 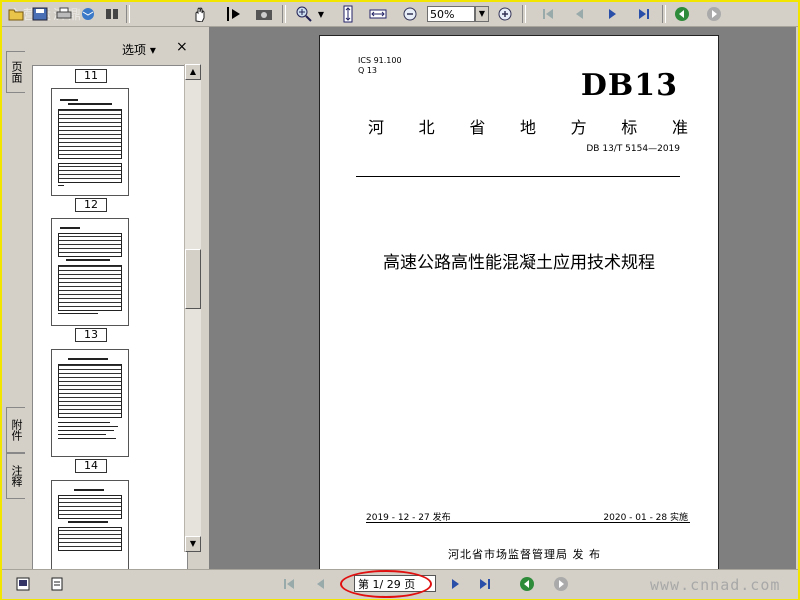 I want to click on zoom-in-icon, so click(x=304, y=14).